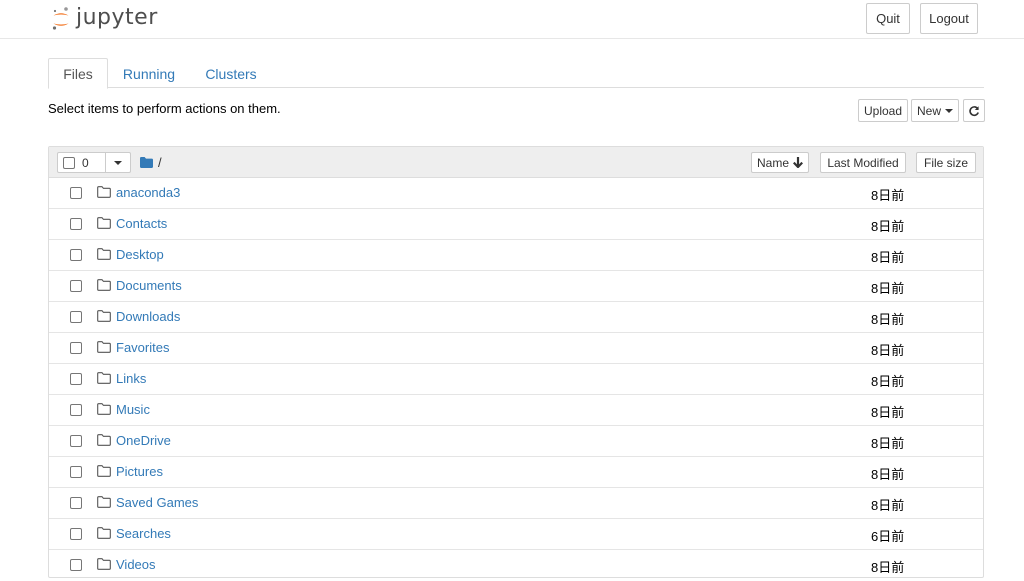  I want to click on jupyter-logo-icon, so click(60, 18).